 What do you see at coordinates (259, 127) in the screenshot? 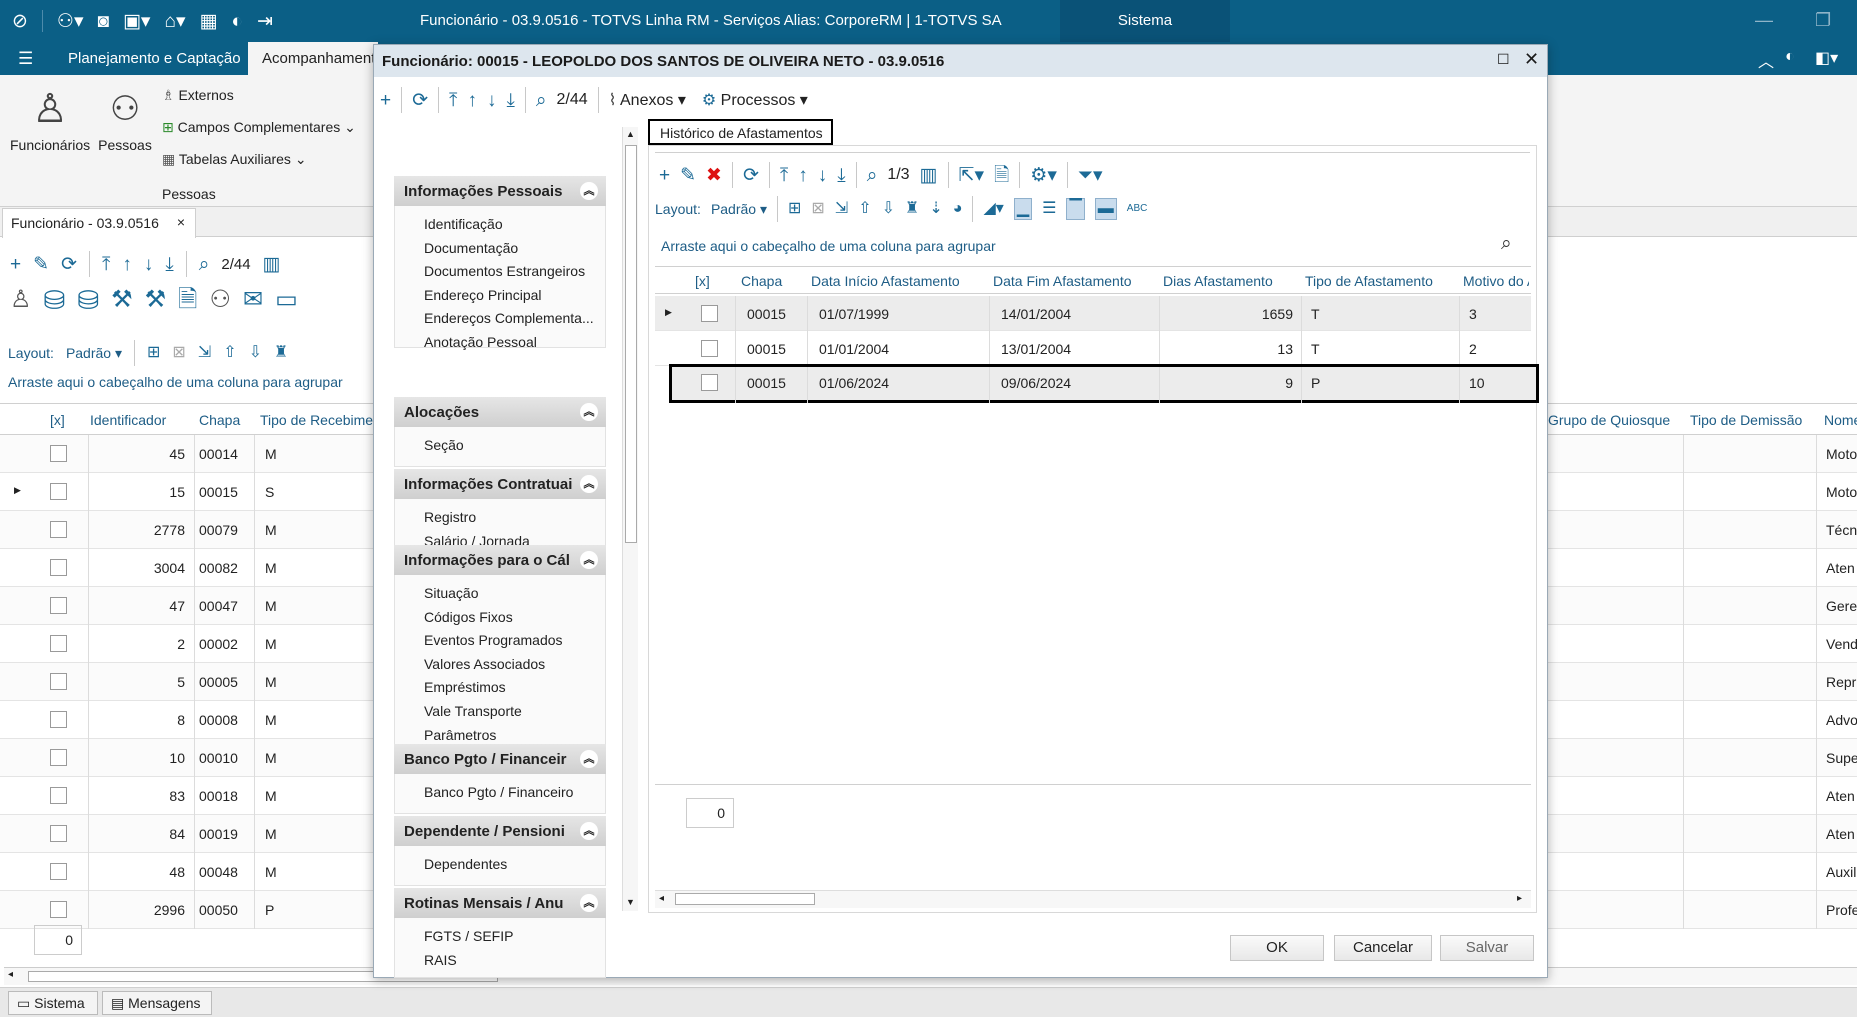
I see `campos-complementares-button: ⊞ Campos Complementares ⌄` at bounding box center [259, 127].